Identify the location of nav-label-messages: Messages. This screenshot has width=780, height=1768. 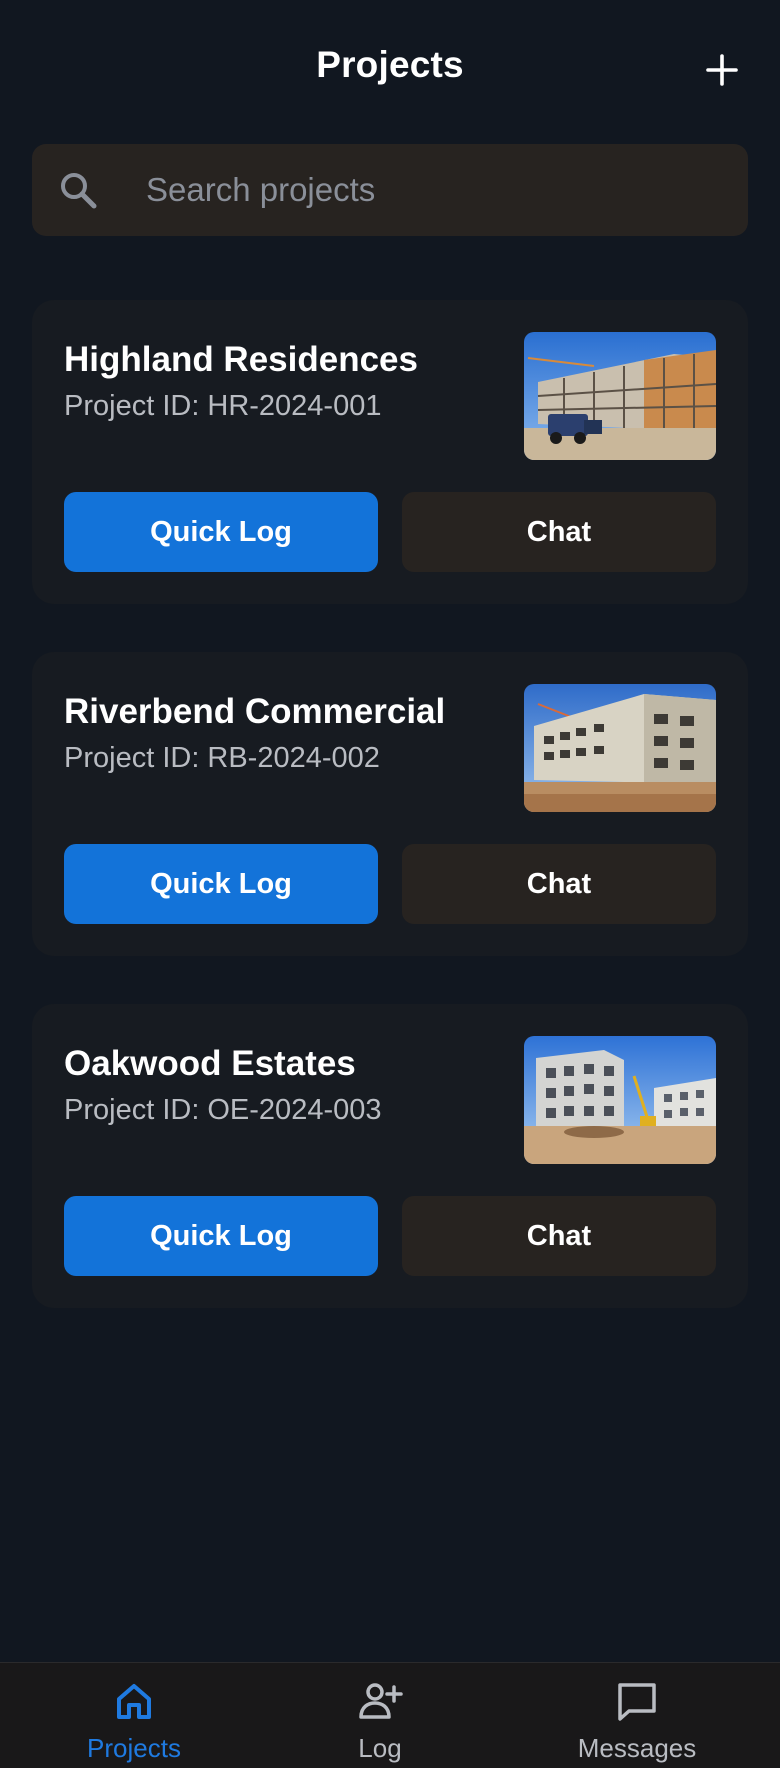
(637, 1748).